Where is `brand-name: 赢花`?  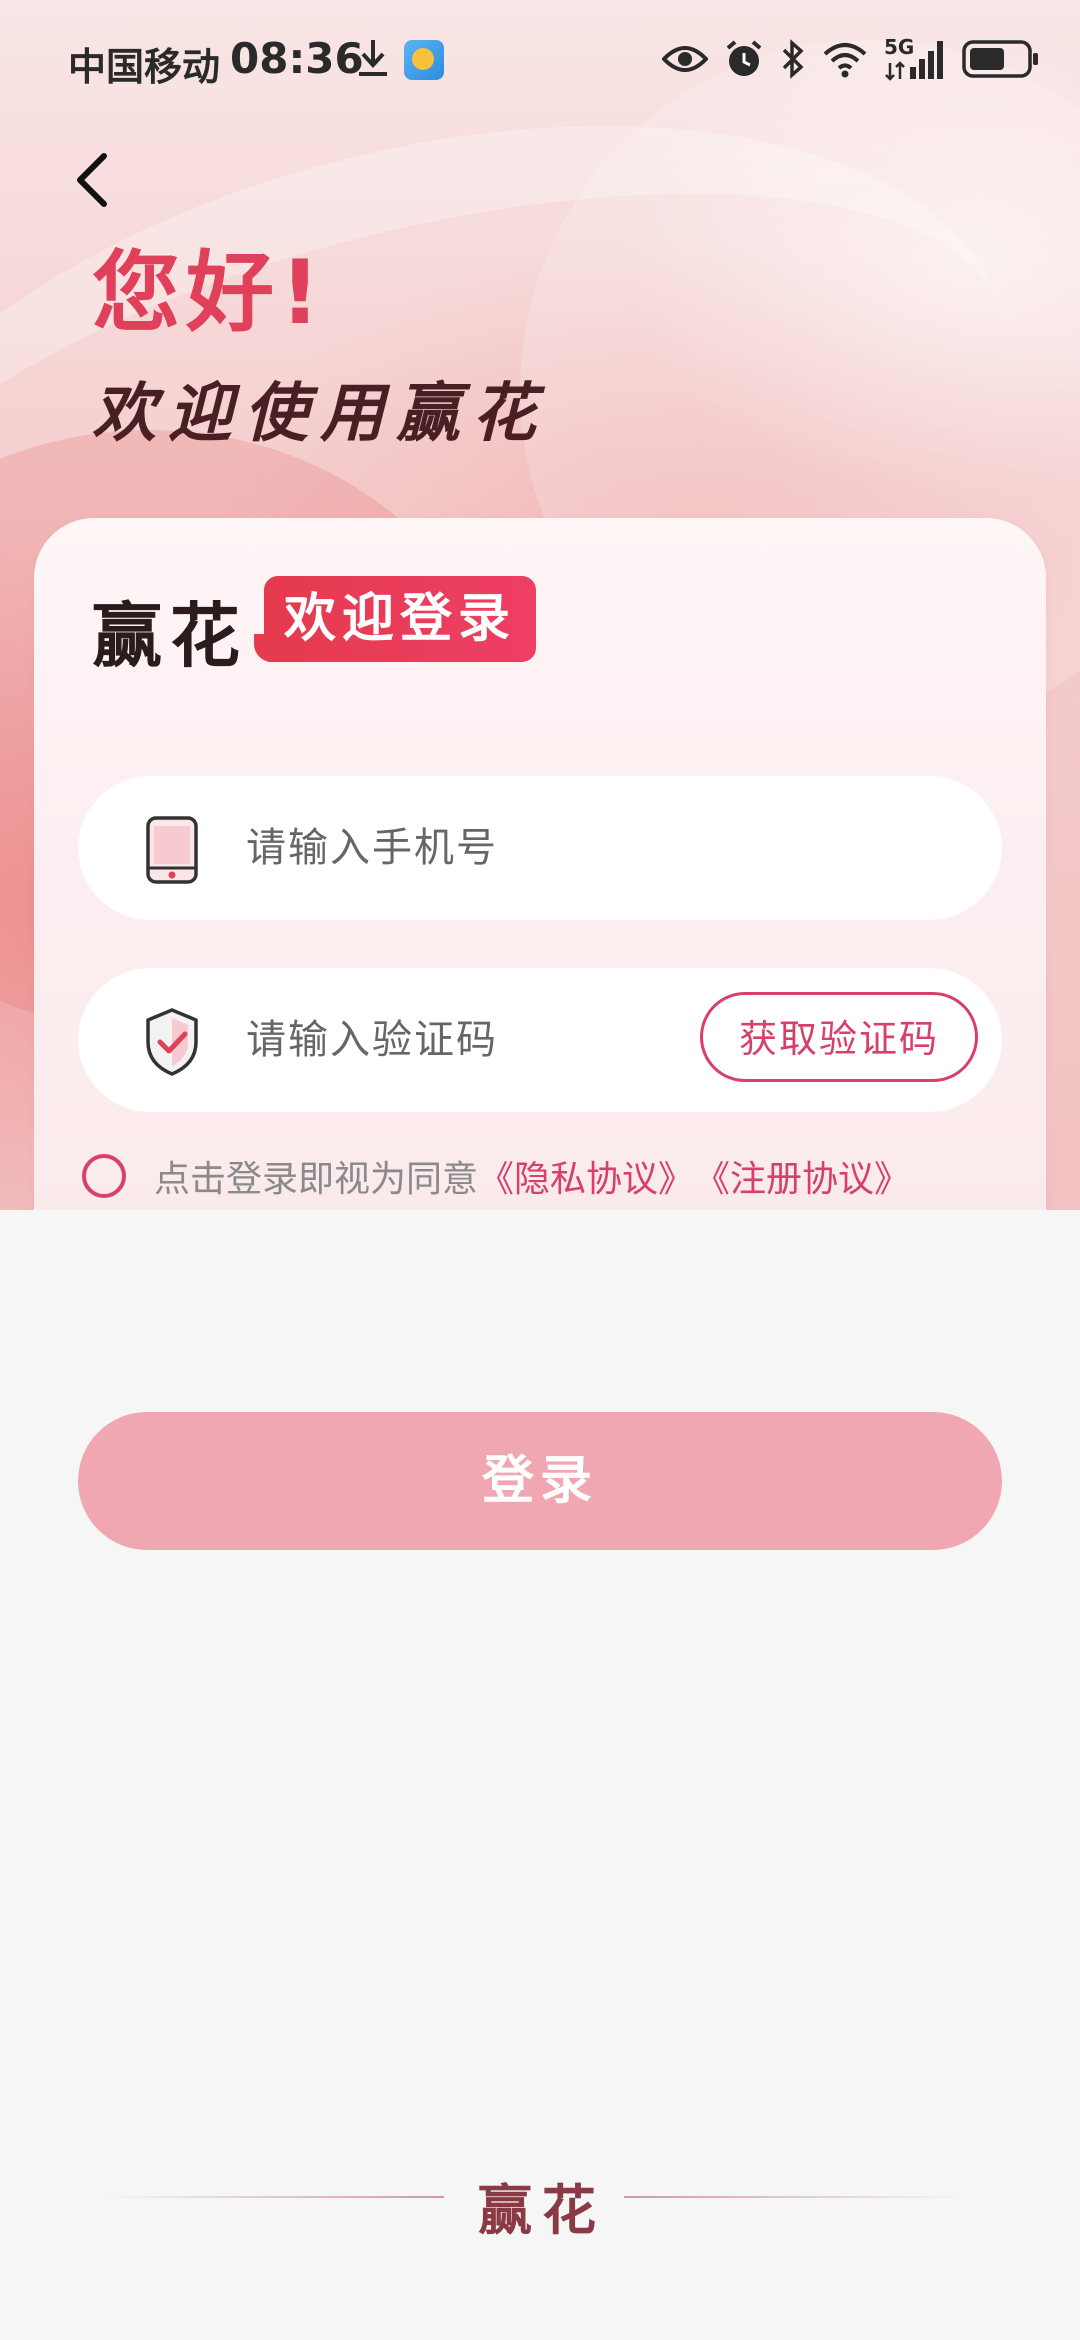 brand-name: 赢花 is located at coordinates (170, 636).